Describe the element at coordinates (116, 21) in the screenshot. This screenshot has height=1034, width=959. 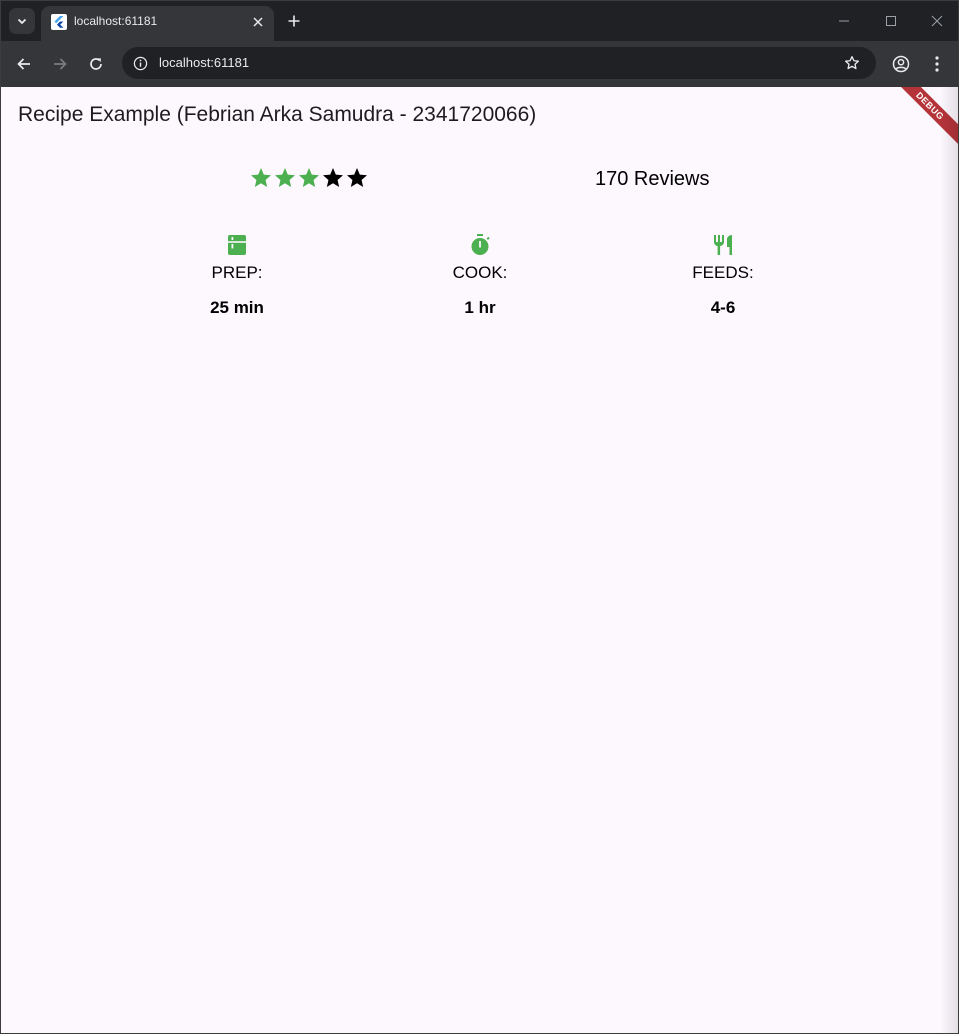
I see `tab-title: localhost:61181` at that location.